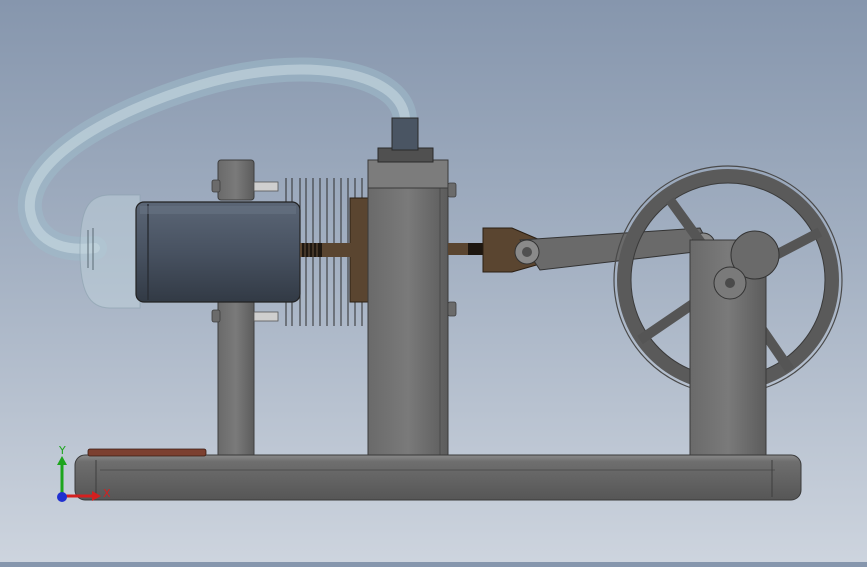 Image resolution: width=867 pixels, height=567 pixels. I want to click on center-housing, so click(412, 308).